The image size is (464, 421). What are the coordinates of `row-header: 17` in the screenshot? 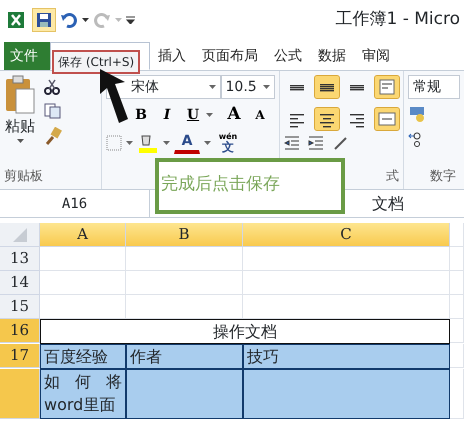 It's located at (20, 356).